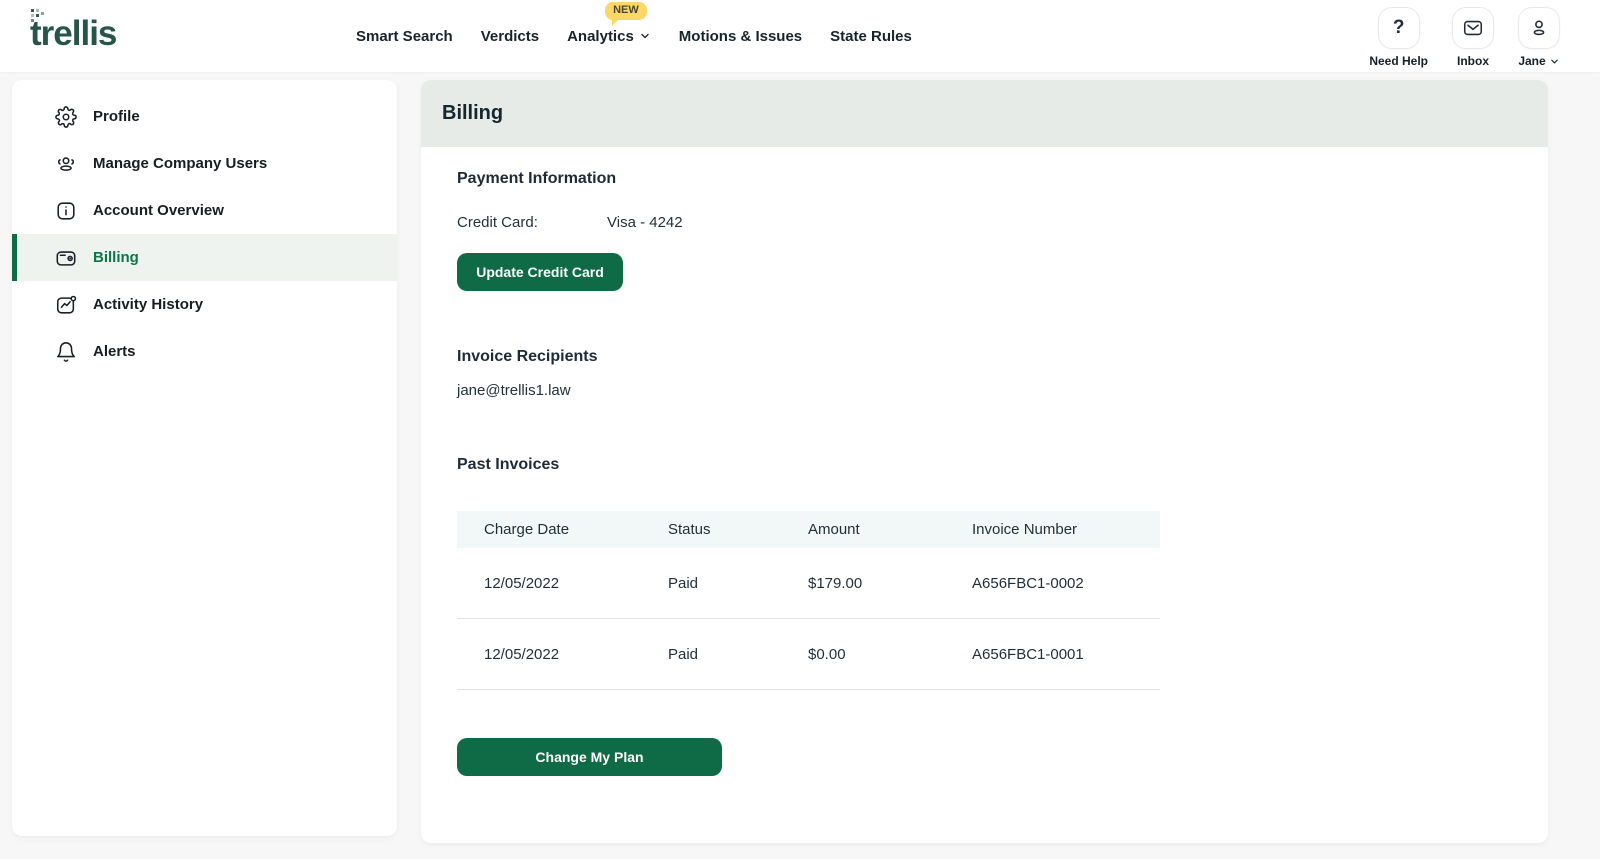  I want to click on user-menu-button: Jane, so click(1539, 39).